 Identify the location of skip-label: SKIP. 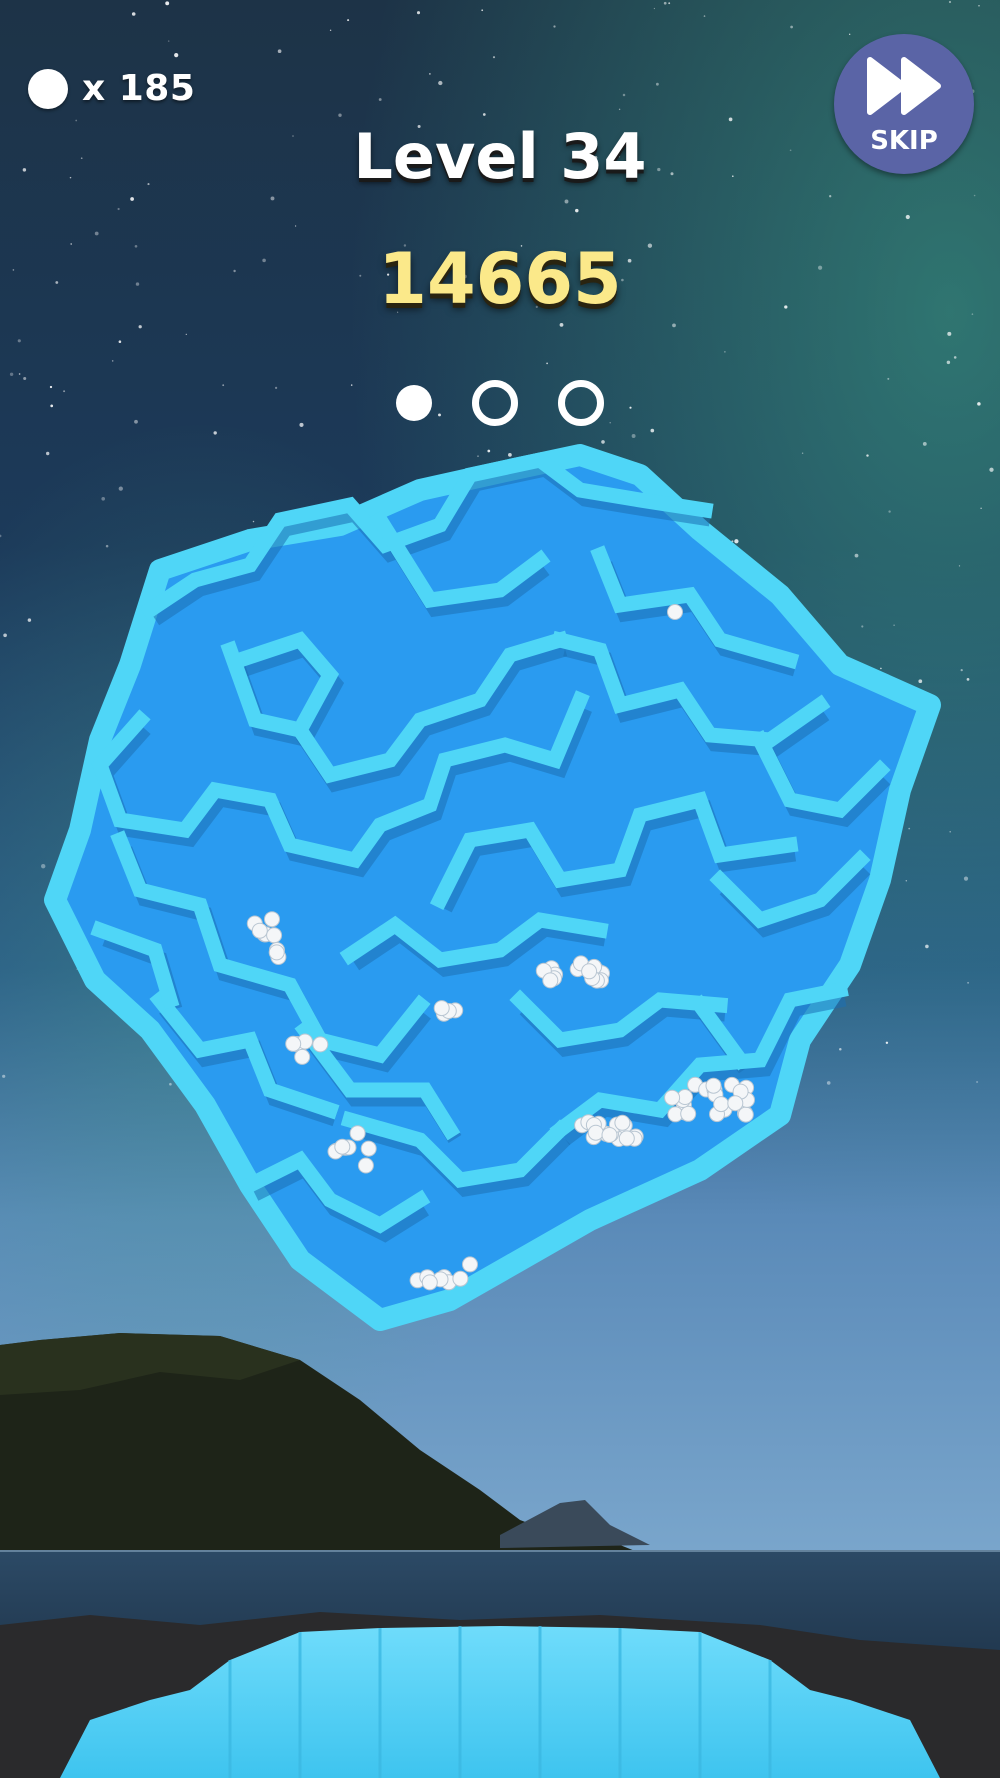
(904, 141).